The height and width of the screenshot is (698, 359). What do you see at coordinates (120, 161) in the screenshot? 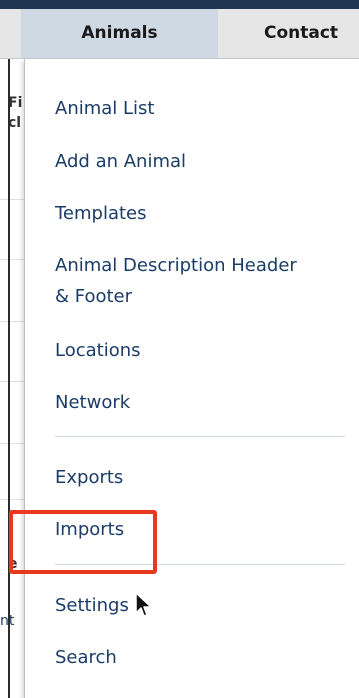
I see `menu-item-add-an-animal: Add an Animal` at bounding box center [120, 161].